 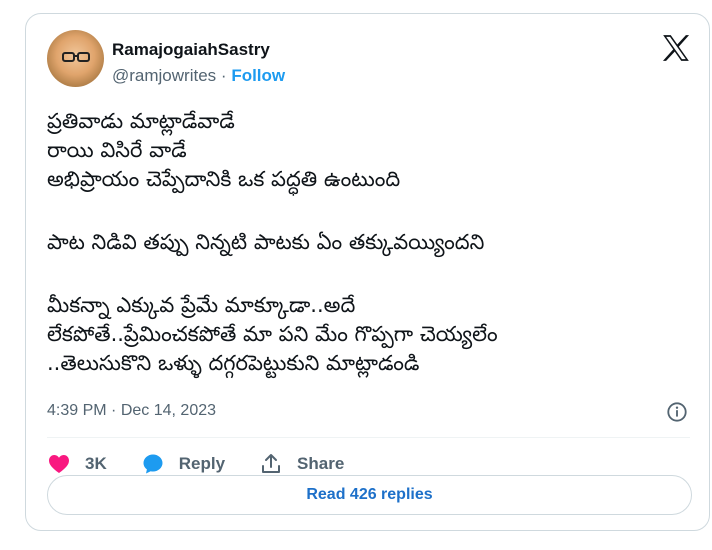 I want to click on author-name: RamajogaiahSastry, so click(x=191, y=50).